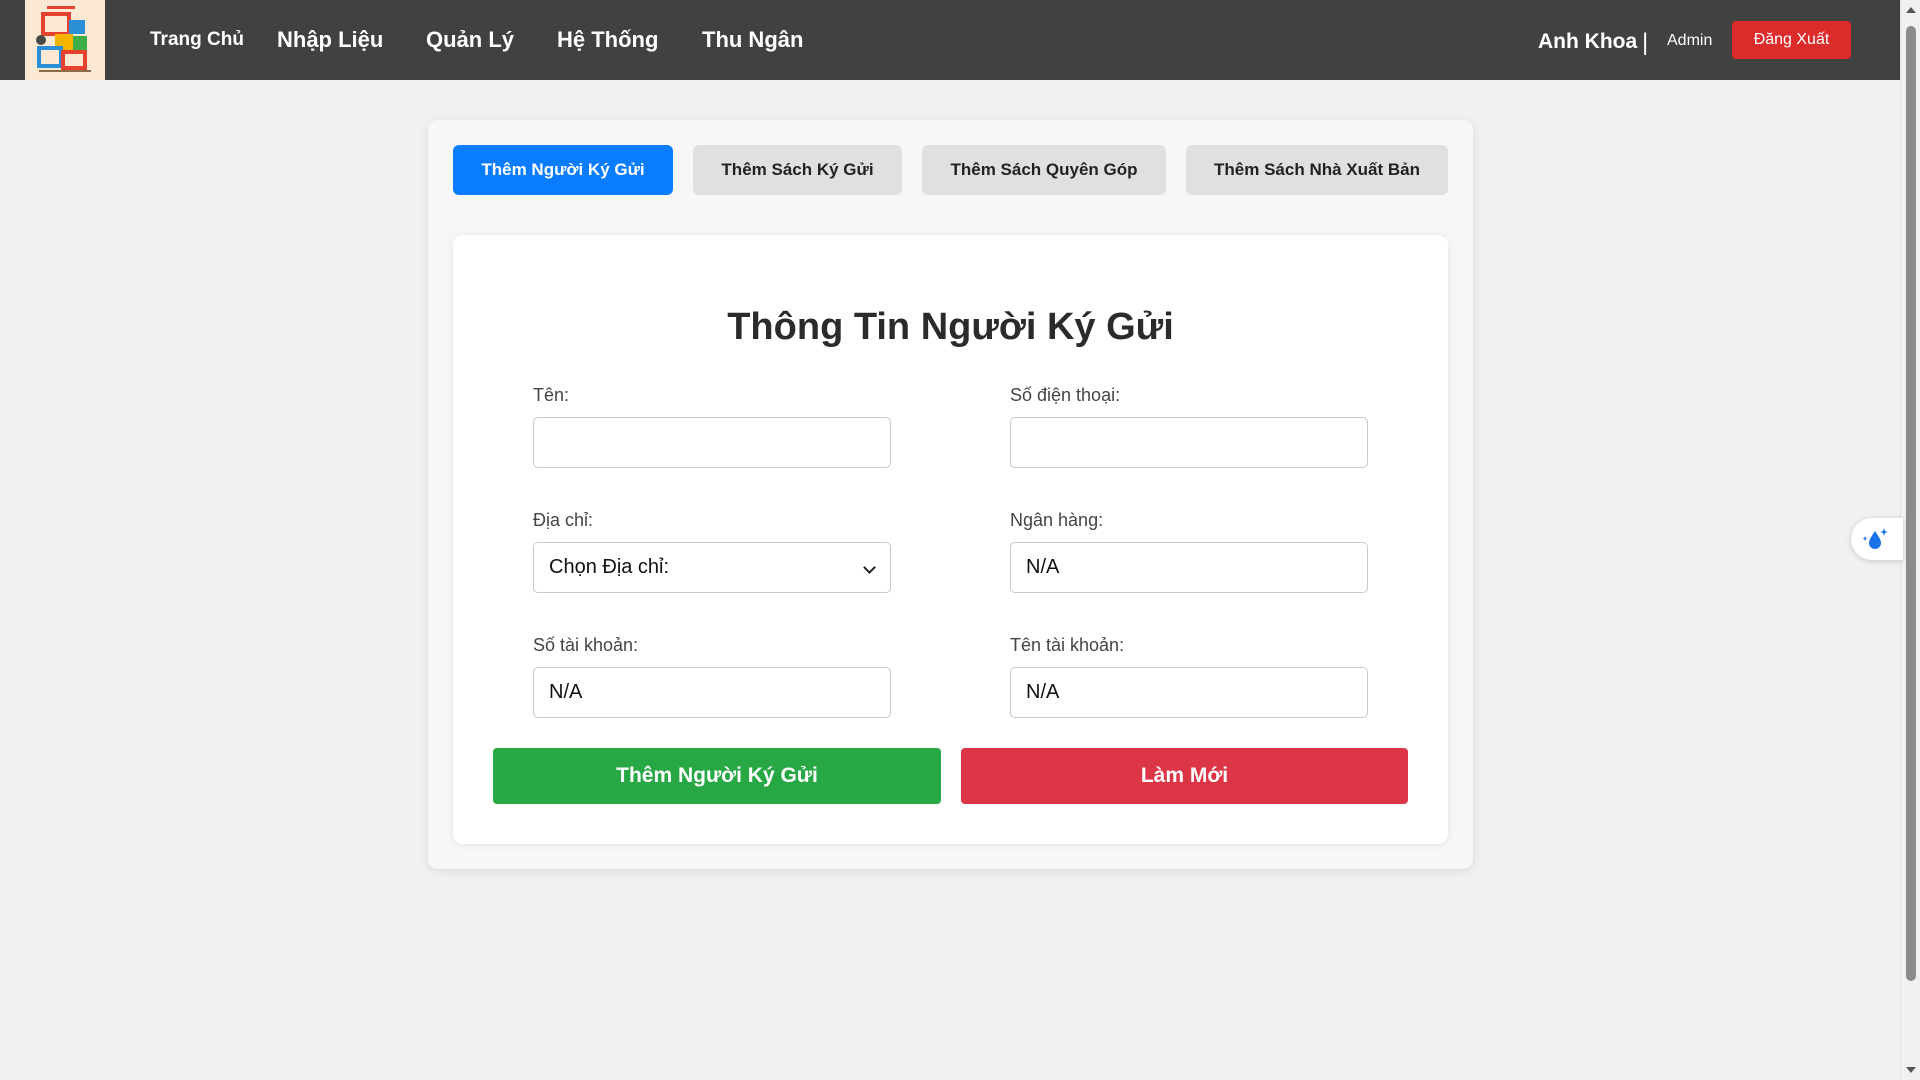 This screenshot has height=1080, width=1920. I want to click on bank-input: N/A, so click(1189, 567).